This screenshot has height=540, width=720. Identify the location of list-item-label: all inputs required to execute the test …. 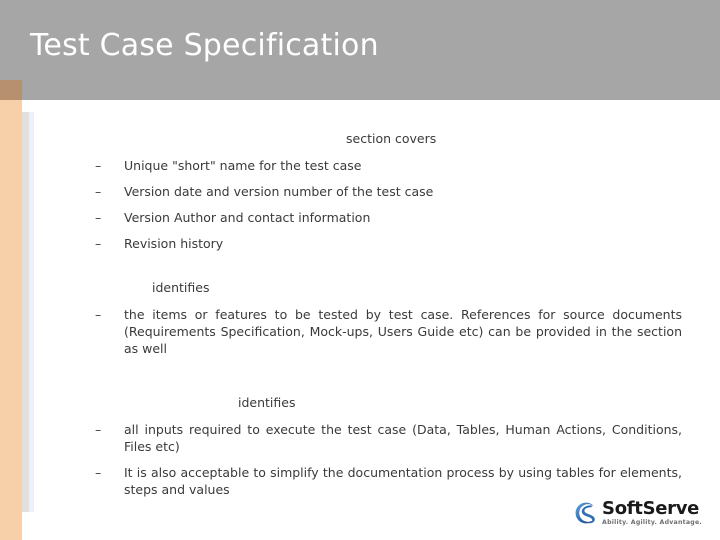
(403, 438).